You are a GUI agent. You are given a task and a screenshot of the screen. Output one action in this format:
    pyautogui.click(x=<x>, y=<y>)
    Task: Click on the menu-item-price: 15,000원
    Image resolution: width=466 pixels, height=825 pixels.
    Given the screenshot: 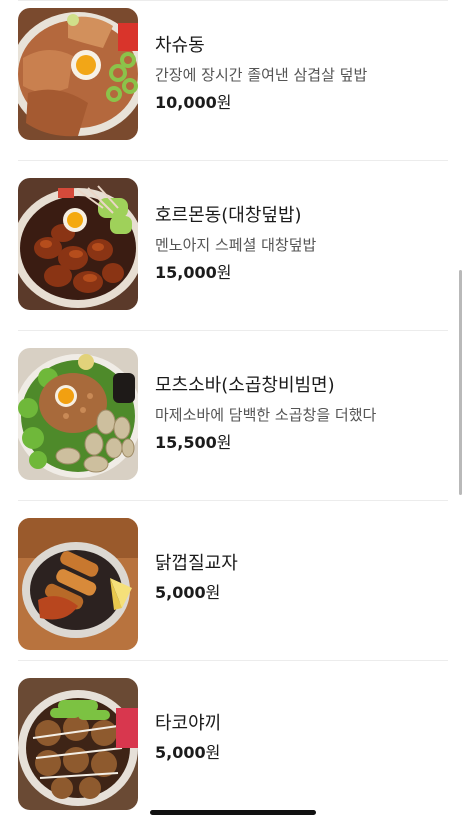 What is the action you would take?
    pyautogui.click(x=301, y=273)
    